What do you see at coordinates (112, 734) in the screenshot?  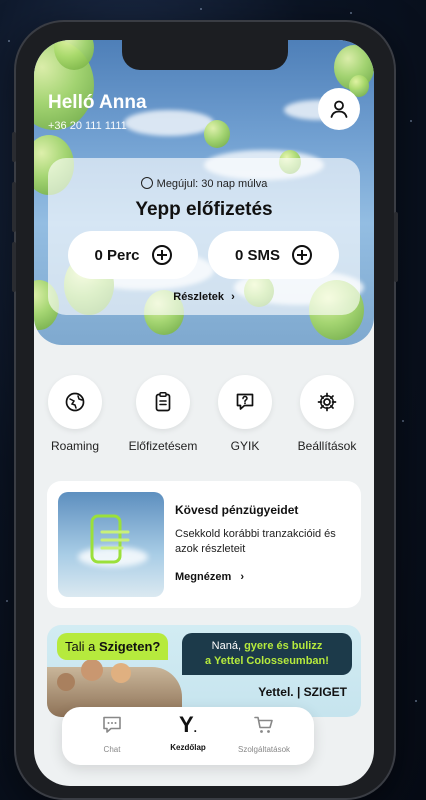 I see `tab-chat: Chat` at bounding box center [112, 734].